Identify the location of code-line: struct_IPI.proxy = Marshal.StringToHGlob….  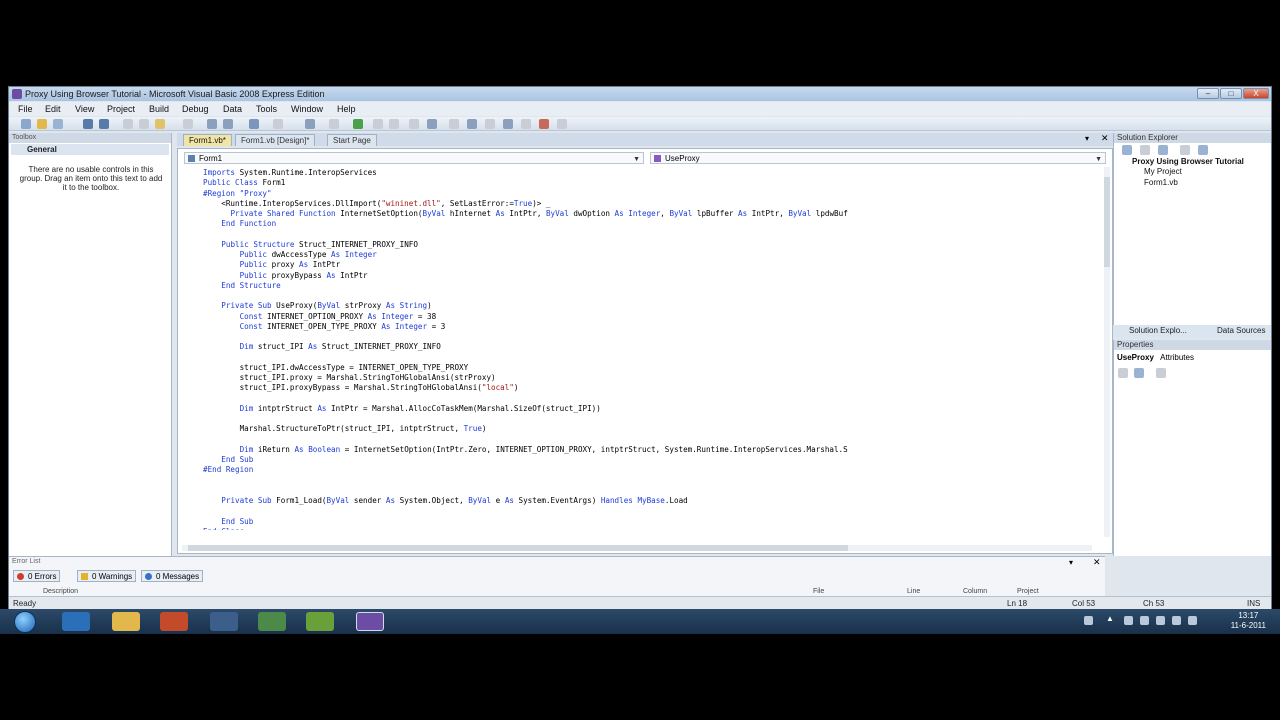
(349, 378).